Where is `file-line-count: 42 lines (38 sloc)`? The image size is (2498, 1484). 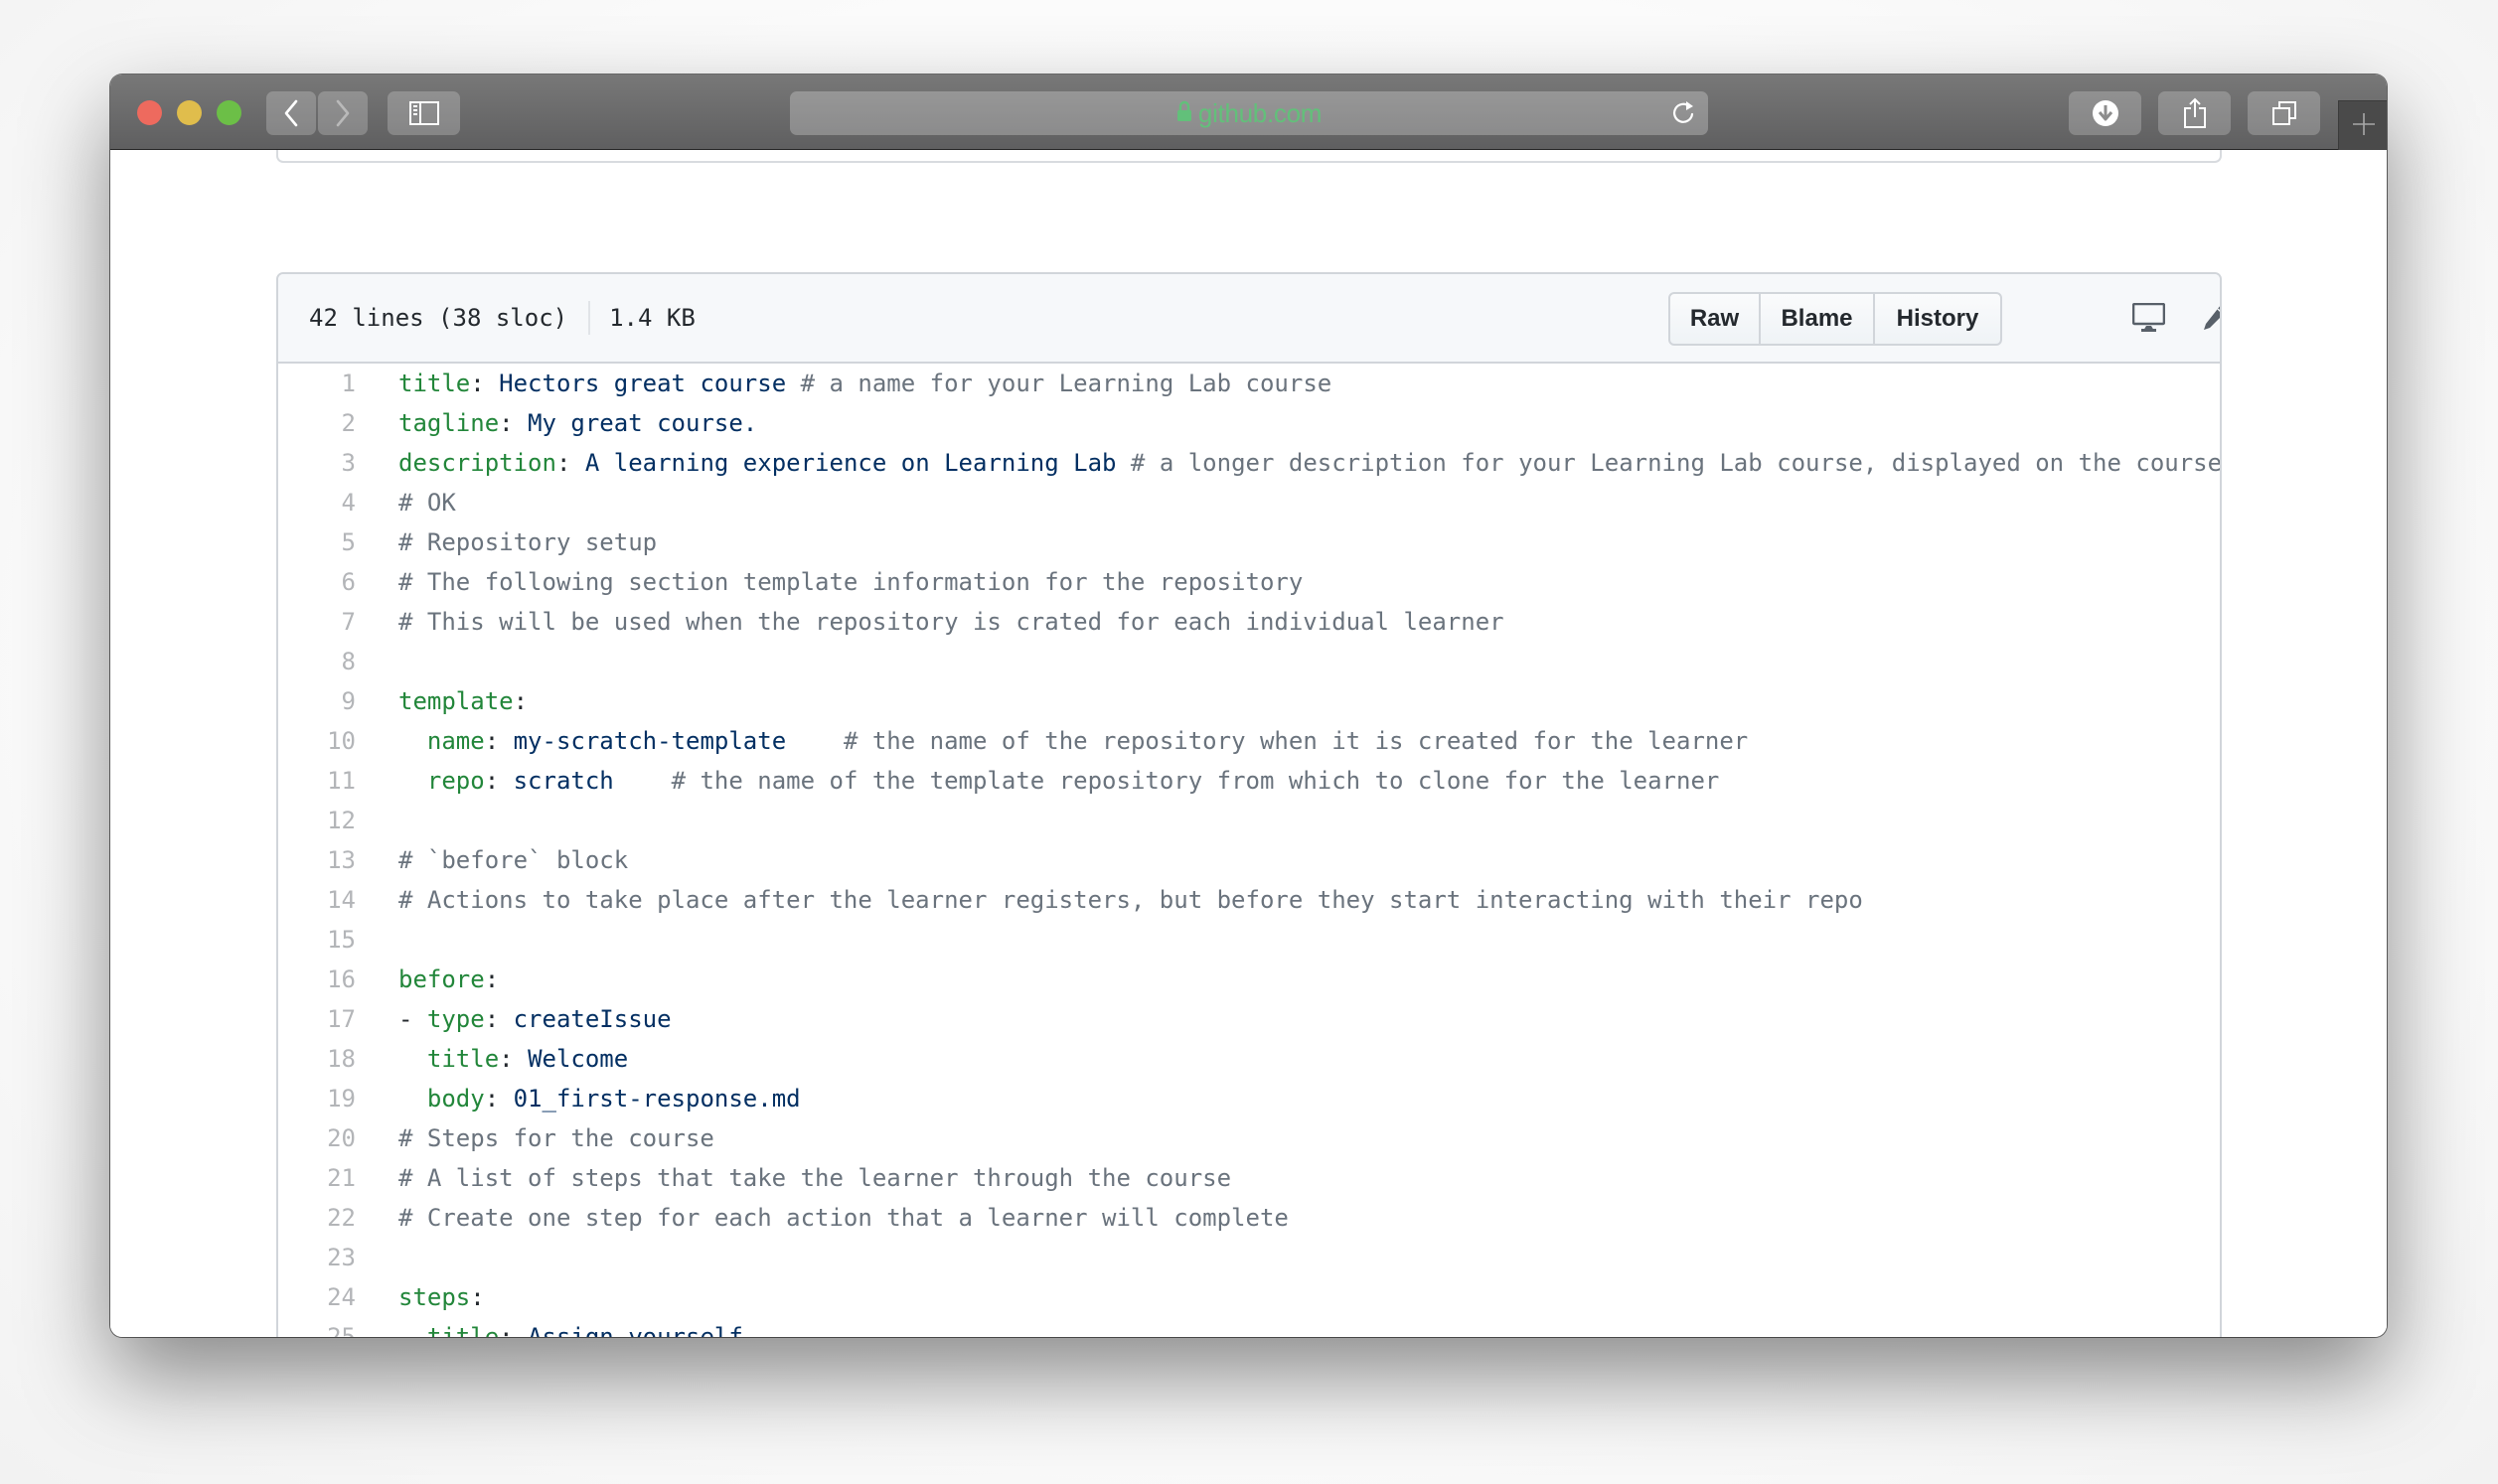 file-line-count: 42 lines (38 sloc) is located at coordinates (439, 318).